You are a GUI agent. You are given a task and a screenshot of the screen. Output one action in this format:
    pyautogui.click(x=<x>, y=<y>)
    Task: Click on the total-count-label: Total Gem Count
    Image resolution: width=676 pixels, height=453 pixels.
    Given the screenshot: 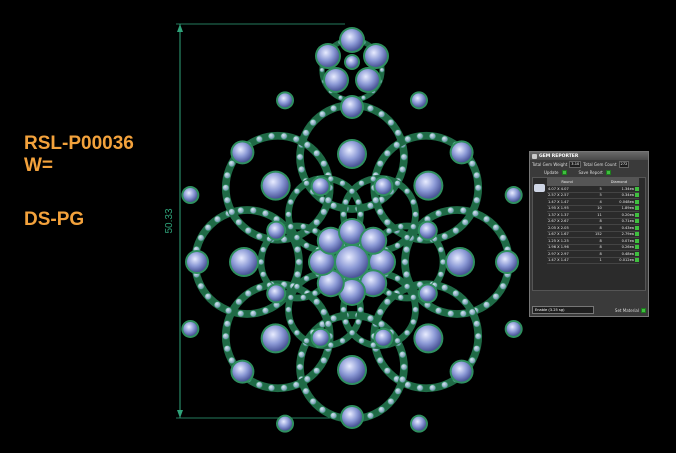 What is the action you would take?
    pyautogui.click(x=600, y=164)
    